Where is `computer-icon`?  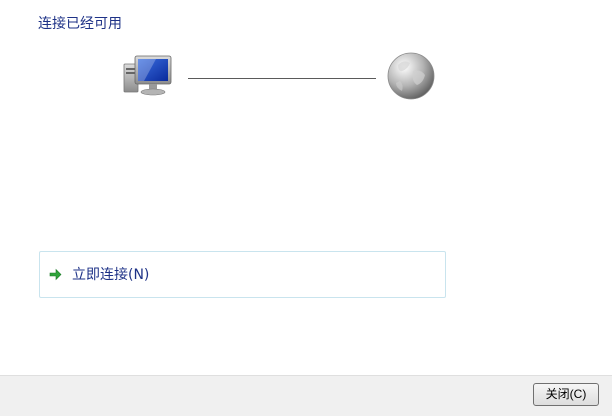 computer-icon is located at coordinates (147, 75).